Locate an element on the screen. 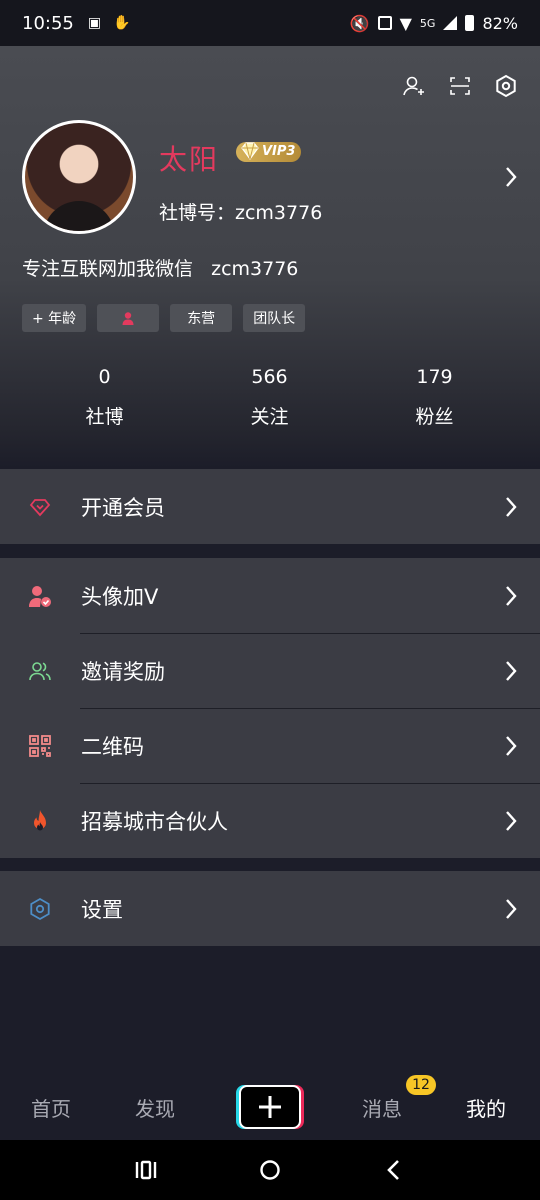  tag-gender is located at coordinates (128, 318).